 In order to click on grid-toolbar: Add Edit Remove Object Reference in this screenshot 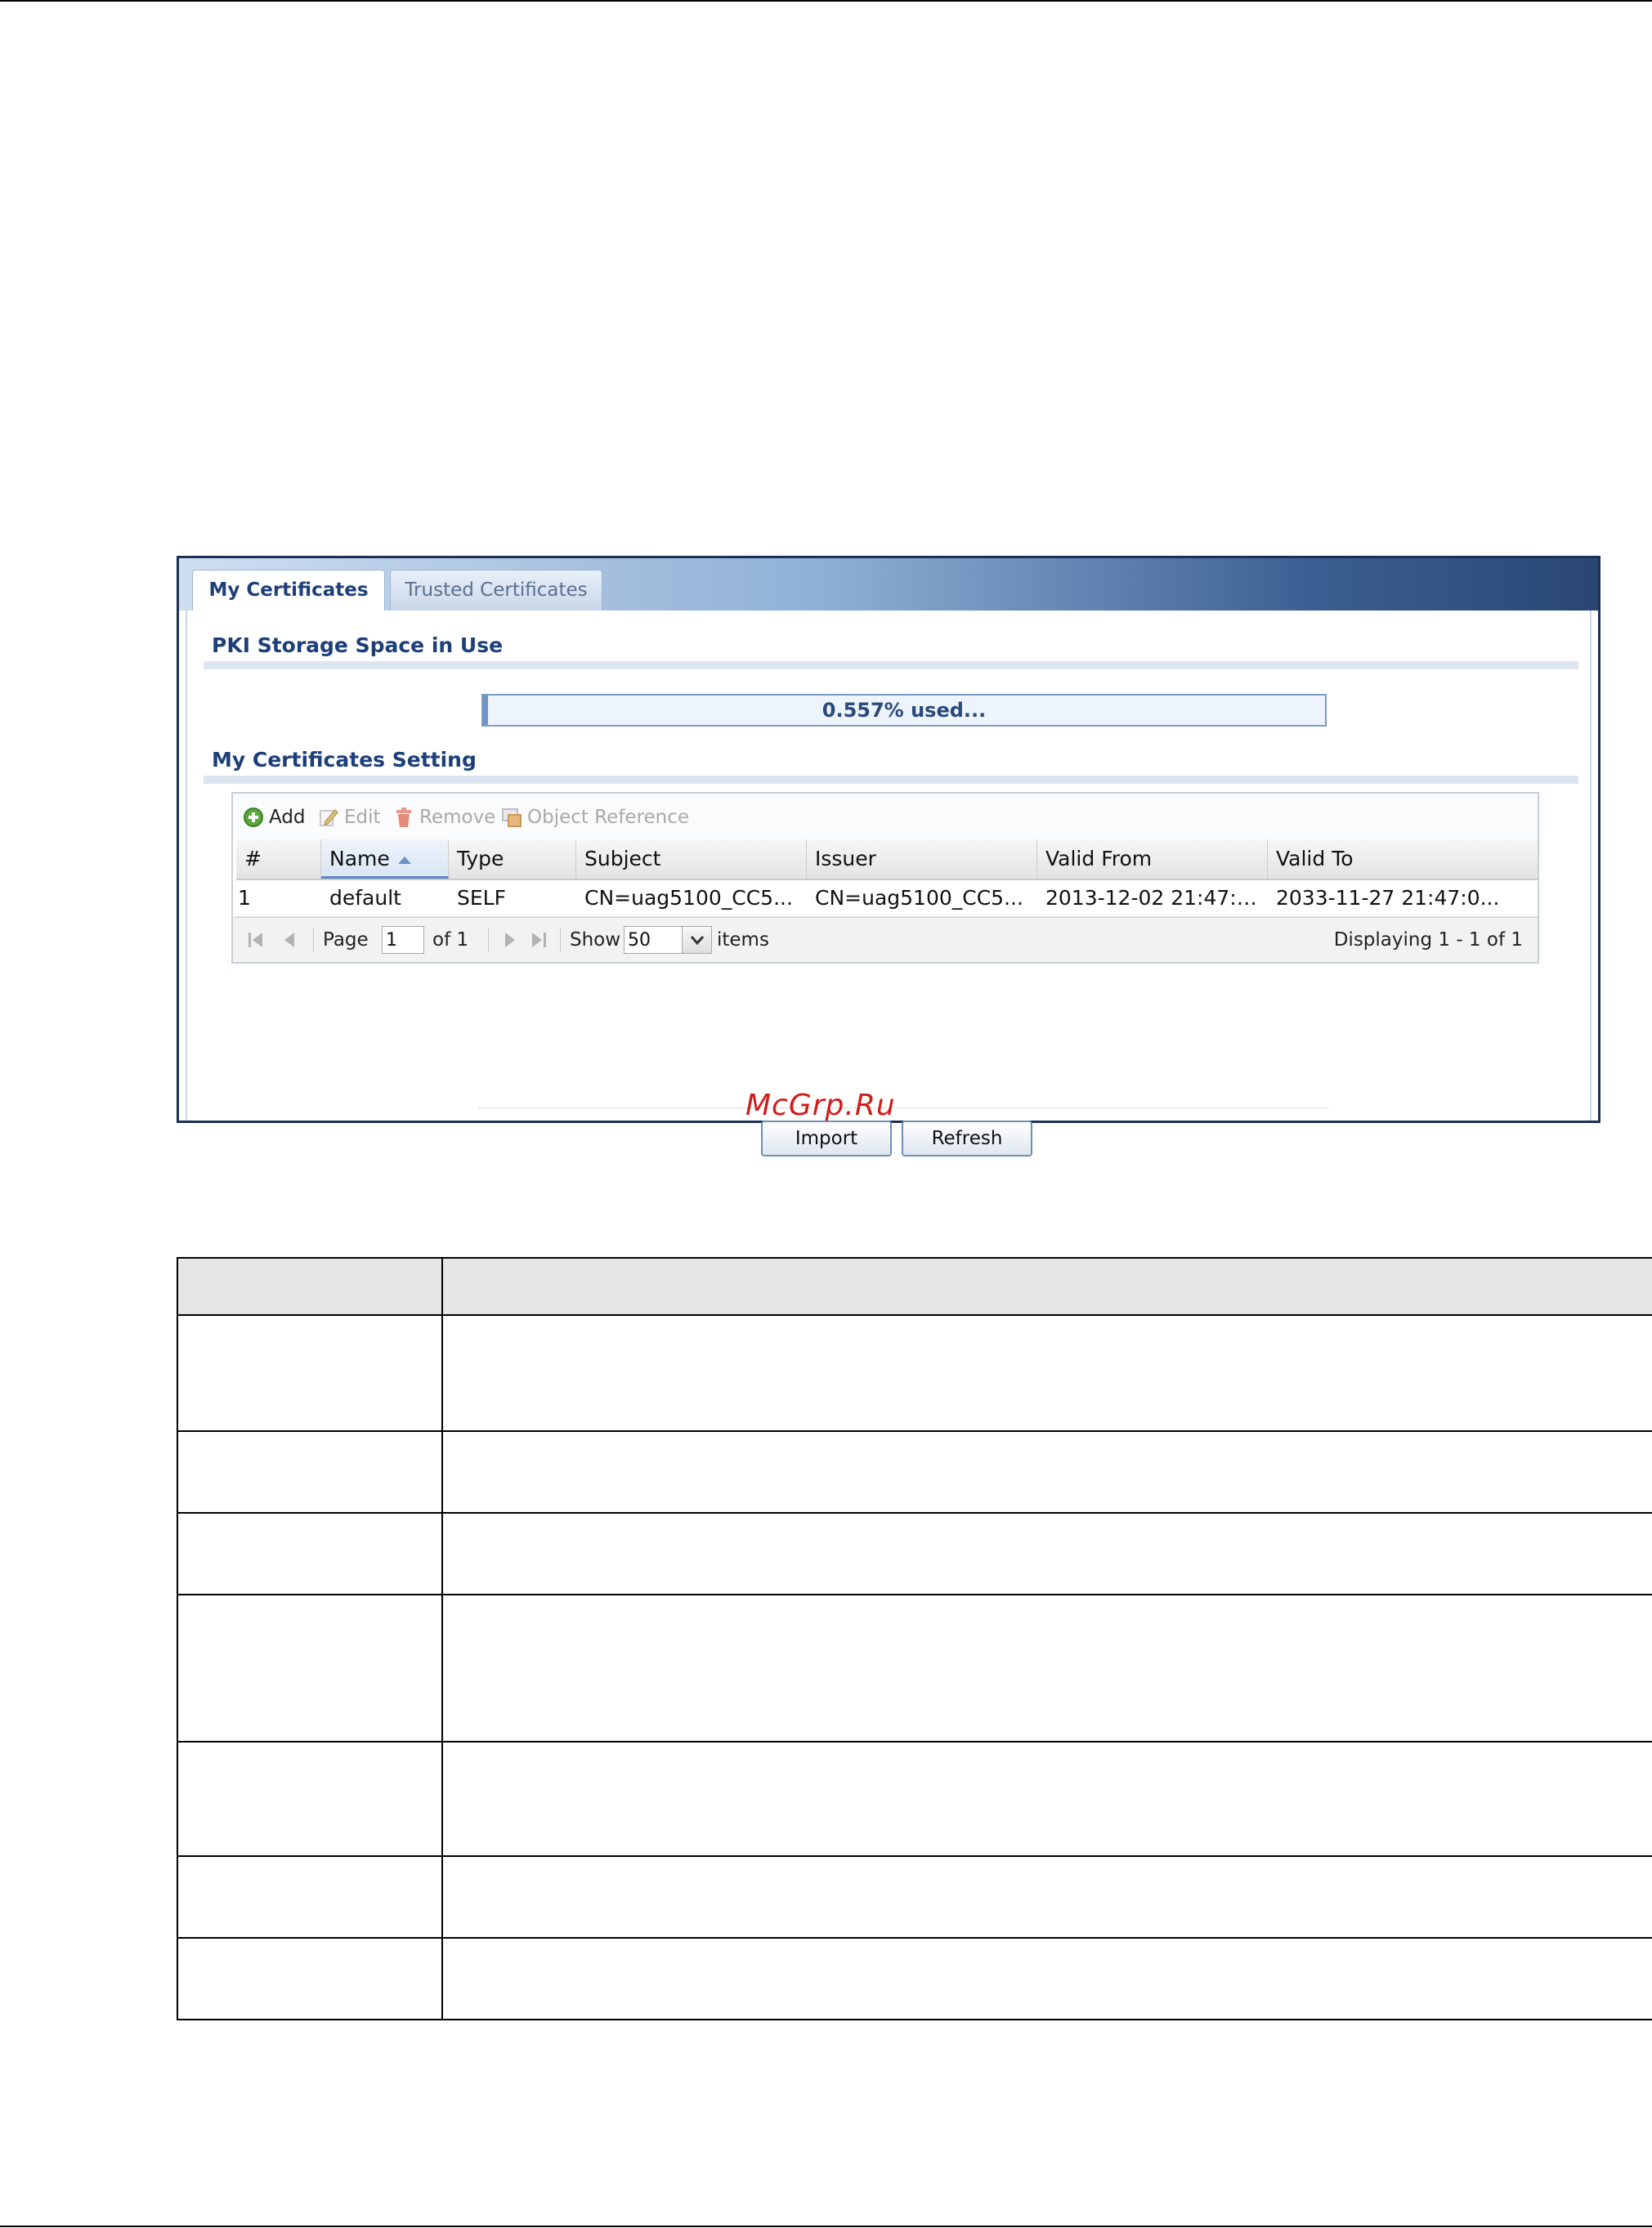, I will do `click(885, 816)`.